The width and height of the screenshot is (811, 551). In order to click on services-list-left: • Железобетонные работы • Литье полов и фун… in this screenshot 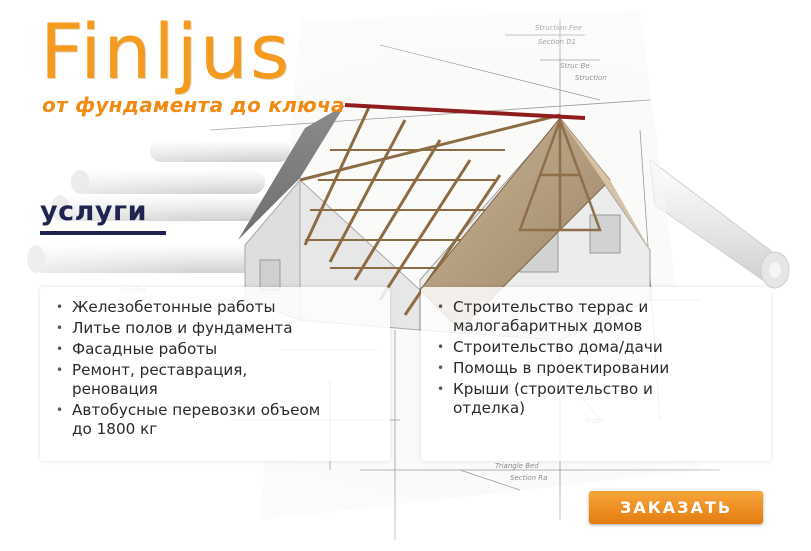, I will do `click(215, 363)`.